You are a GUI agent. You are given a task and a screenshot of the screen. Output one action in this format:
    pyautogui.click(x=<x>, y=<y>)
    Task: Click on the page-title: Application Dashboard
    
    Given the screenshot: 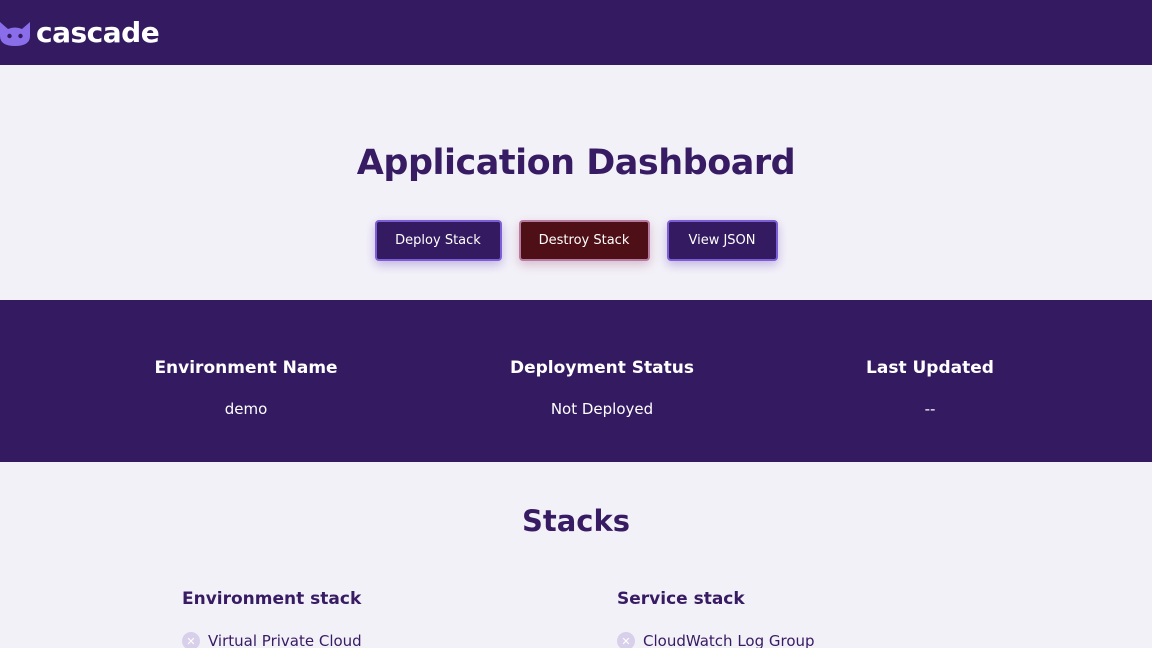 What is the action you would take?
    pyautogui.click(x=576, y=163)
    